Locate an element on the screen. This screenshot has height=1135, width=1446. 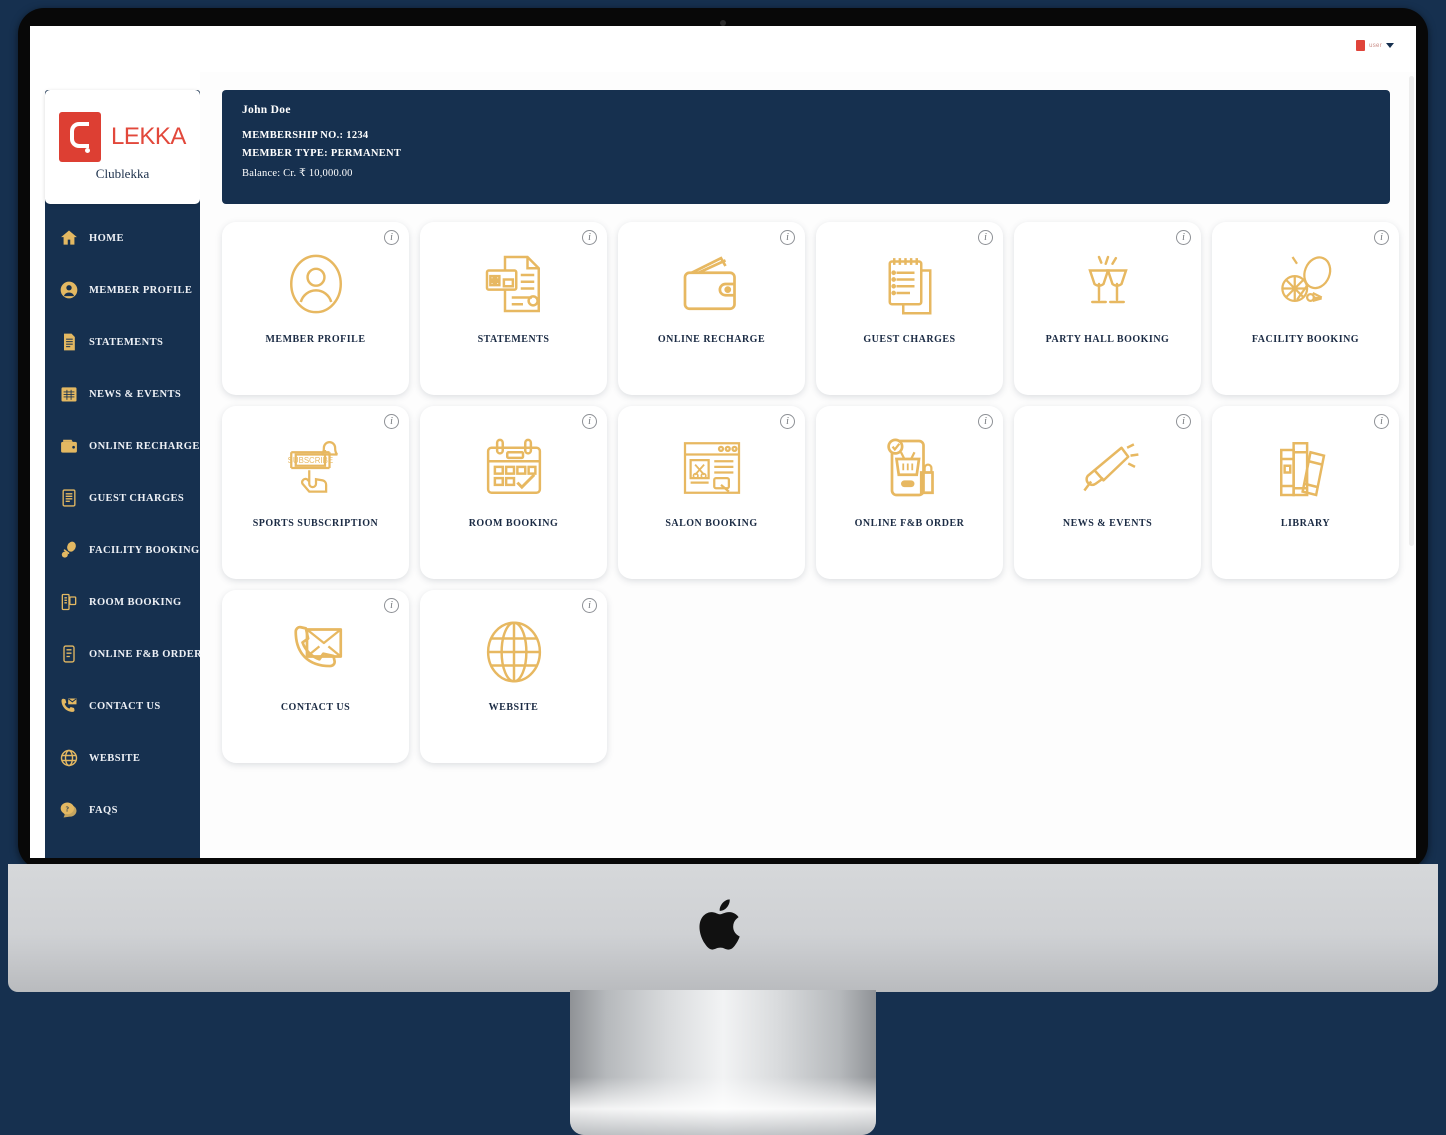
brand-logo: LEKKA Clublekka is located at coordinates (122, 147).